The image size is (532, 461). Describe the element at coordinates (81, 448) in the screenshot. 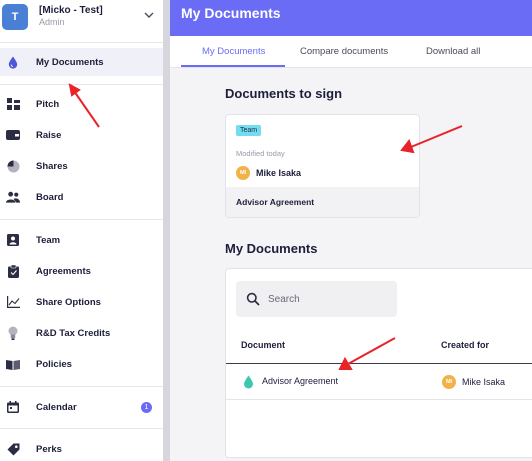

I see `sidebar-item-perks: Perks` at that location.